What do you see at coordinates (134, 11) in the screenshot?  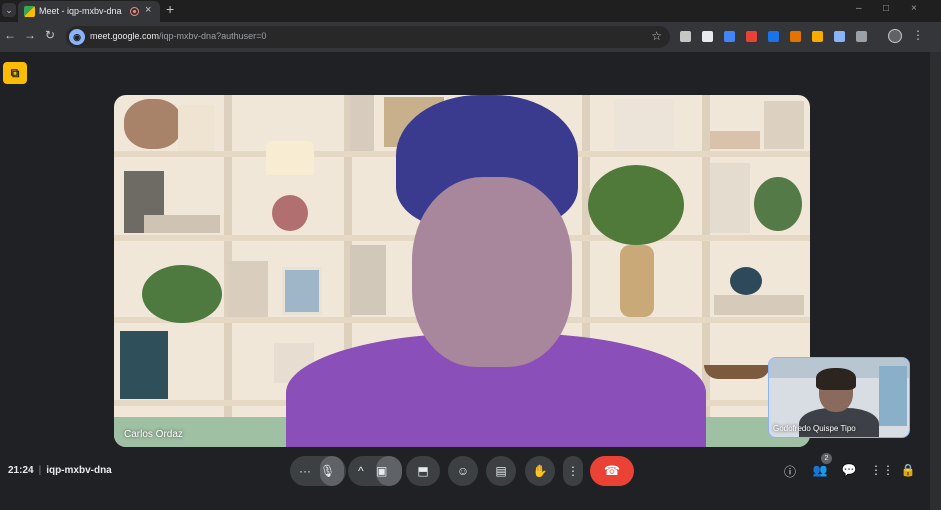 I see `recording-icon` at bounding box center [134, 11].